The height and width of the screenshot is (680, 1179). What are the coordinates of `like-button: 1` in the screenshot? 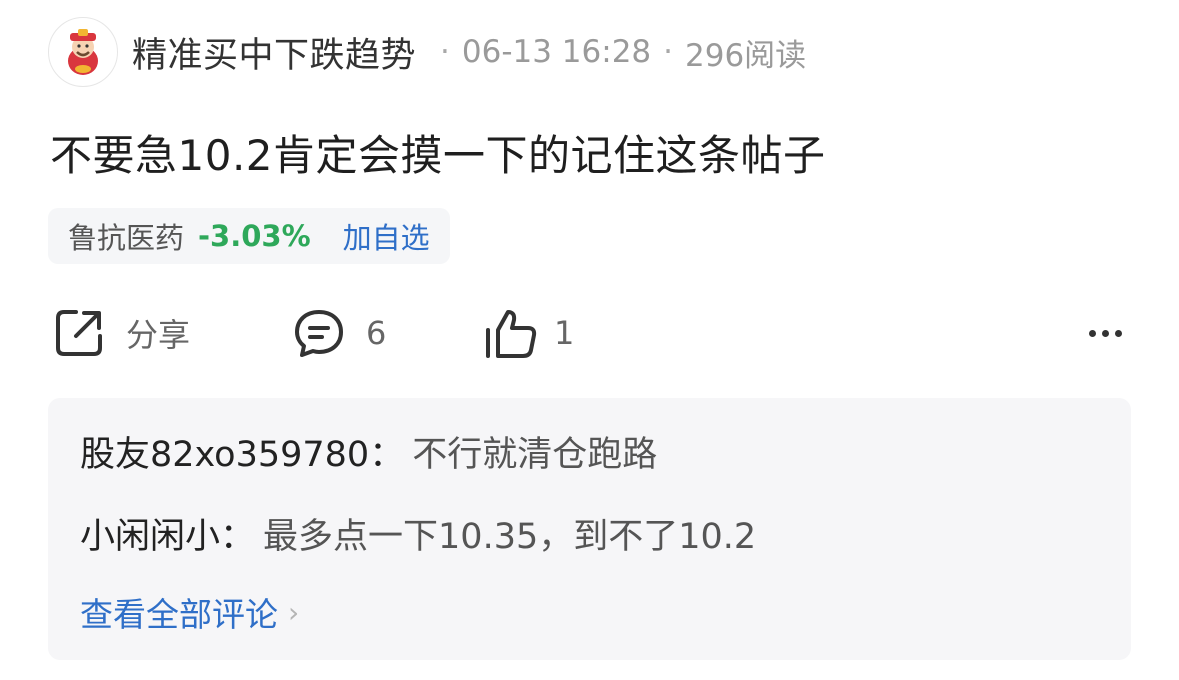 It's located at (582, 333).